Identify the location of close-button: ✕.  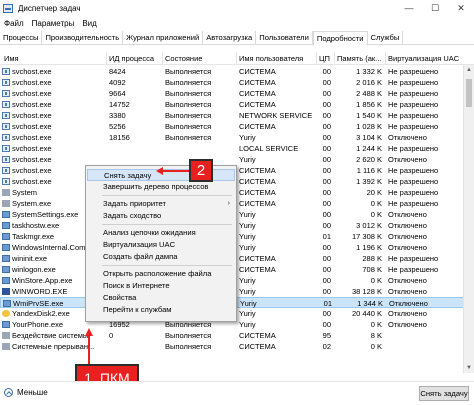
(461, 8).